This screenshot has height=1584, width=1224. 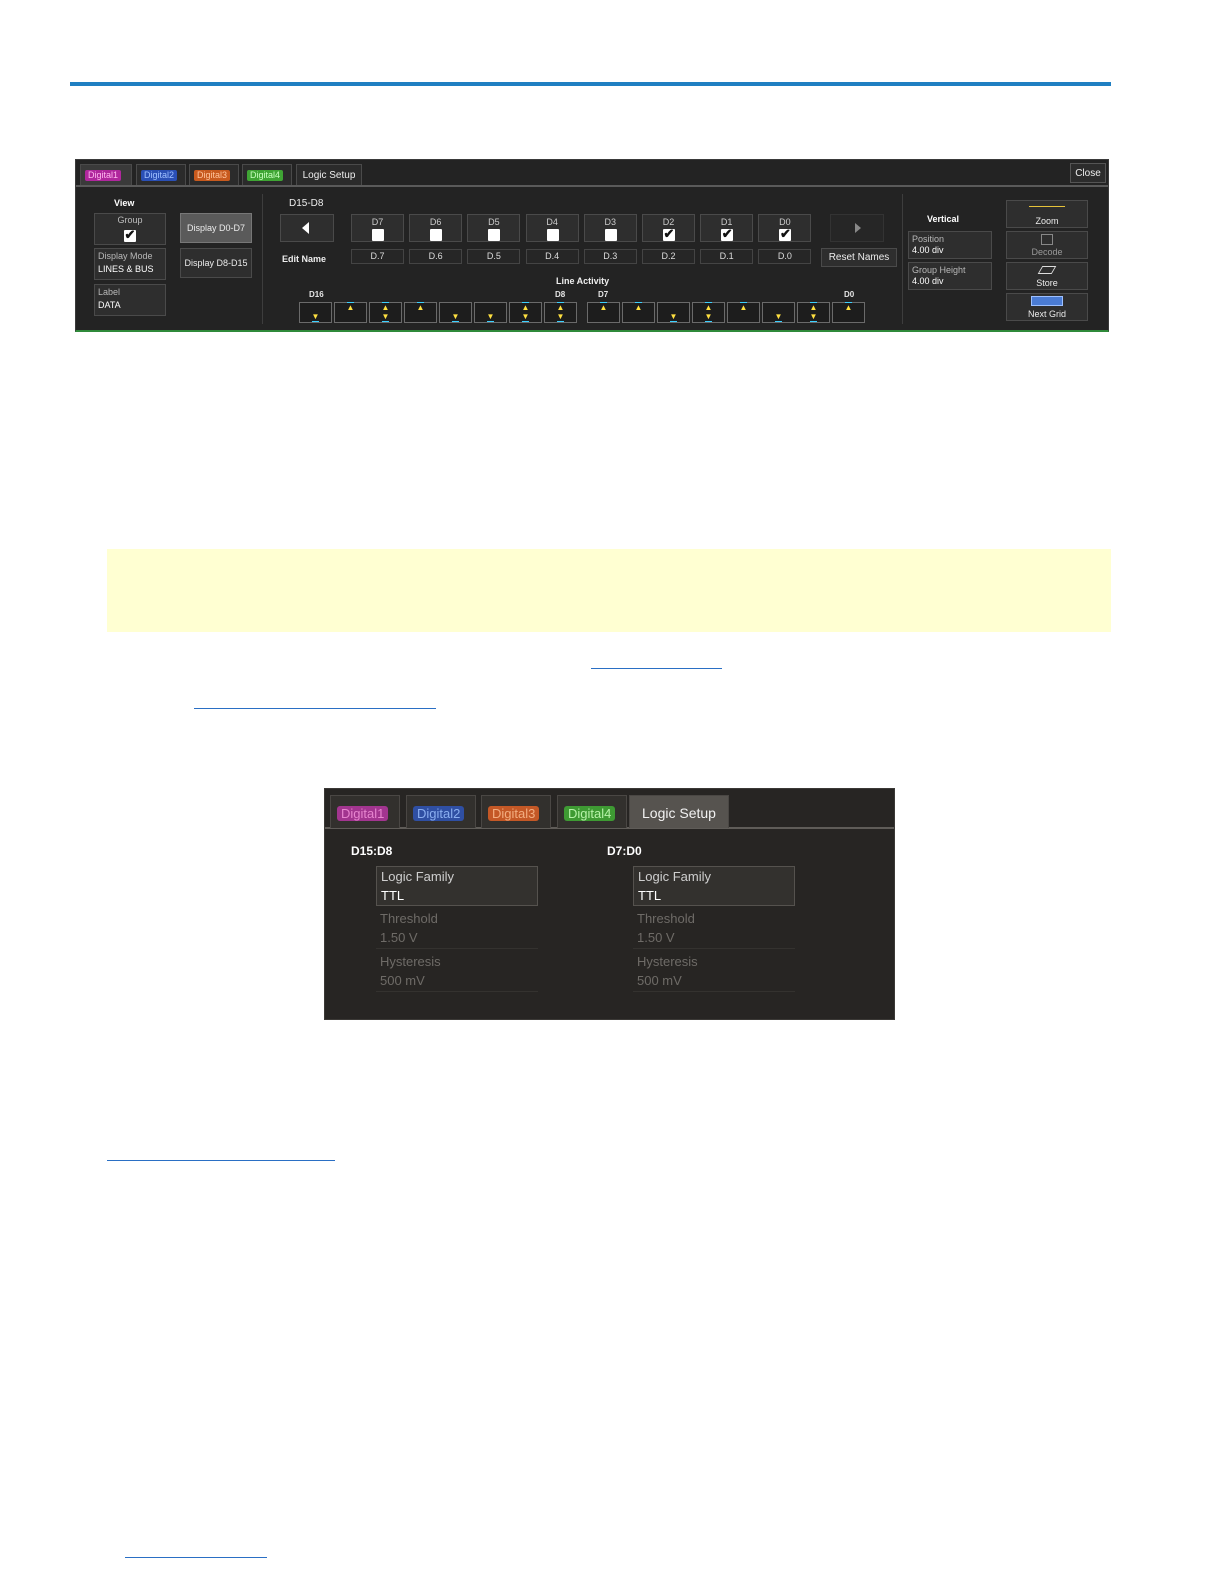 What do you see at coordinates (307, 228) in the screenshot?
I see `prev-range-button` at bounding box center [307, 228].